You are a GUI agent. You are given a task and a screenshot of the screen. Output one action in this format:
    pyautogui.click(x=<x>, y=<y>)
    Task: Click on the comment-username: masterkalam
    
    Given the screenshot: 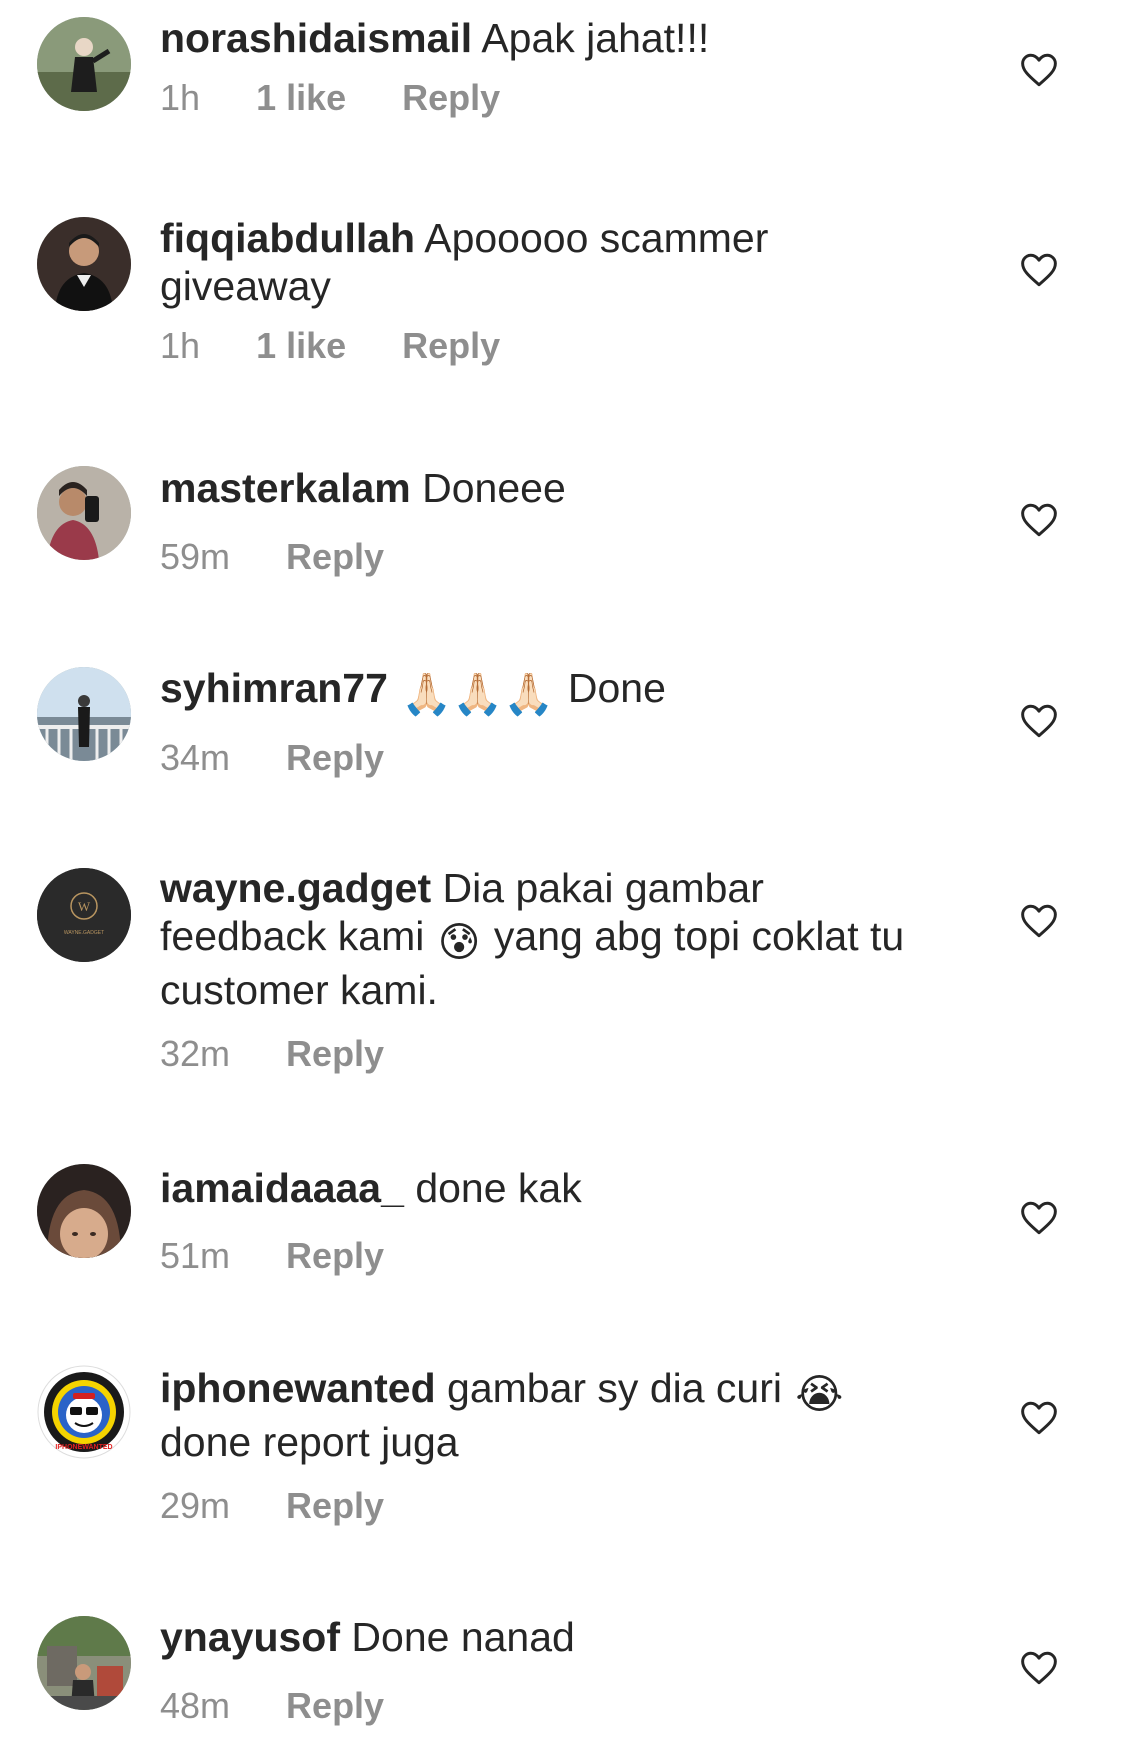 What is the action you would take?
    pyautogui.click(x=285, y=488)
    